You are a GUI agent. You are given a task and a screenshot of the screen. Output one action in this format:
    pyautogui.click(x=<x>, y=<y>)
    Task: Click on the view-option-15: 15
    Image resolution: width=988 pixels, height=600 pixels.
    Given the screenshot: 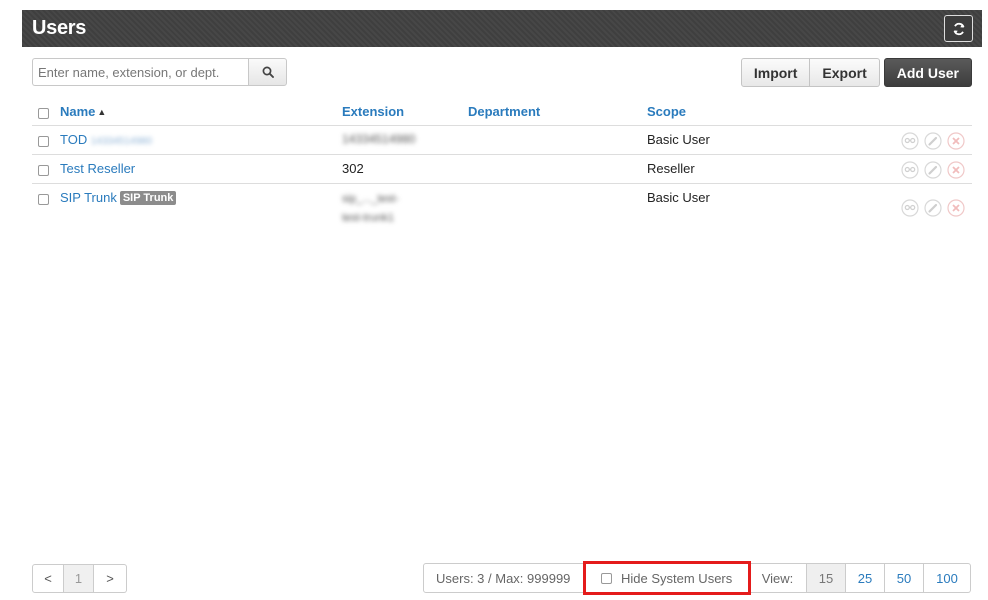 What is the action you would take?
    pyautogui.click(x=826, y=578)
    